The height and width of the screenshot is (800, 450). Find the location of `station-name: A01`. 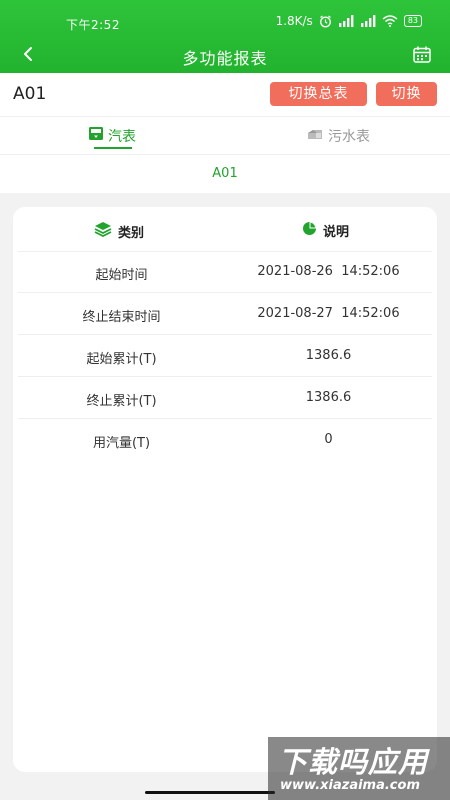

station-name: A01 is located at coordinates (30, 94).